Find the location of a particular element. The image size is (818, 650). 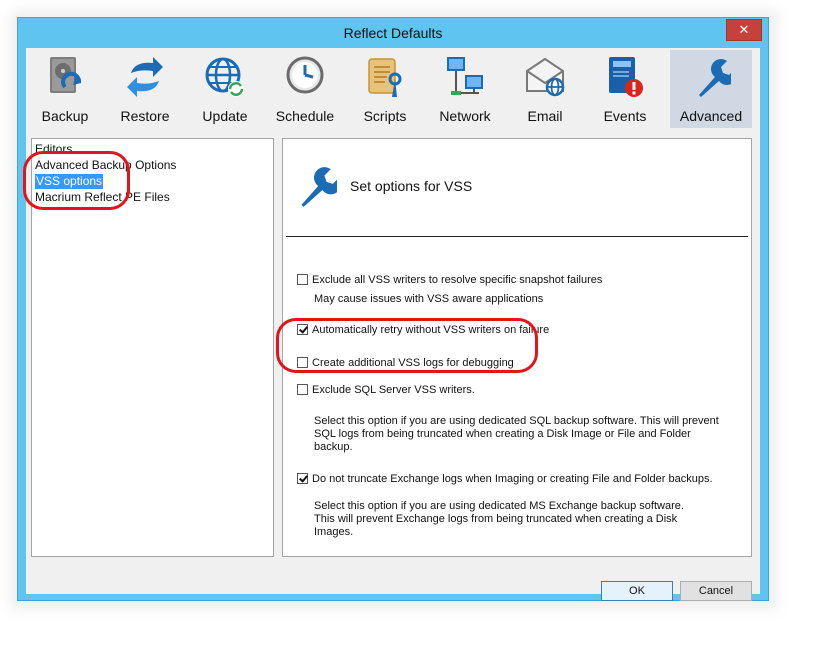

toolbar-network: Network is located at coordinates (465, 89).